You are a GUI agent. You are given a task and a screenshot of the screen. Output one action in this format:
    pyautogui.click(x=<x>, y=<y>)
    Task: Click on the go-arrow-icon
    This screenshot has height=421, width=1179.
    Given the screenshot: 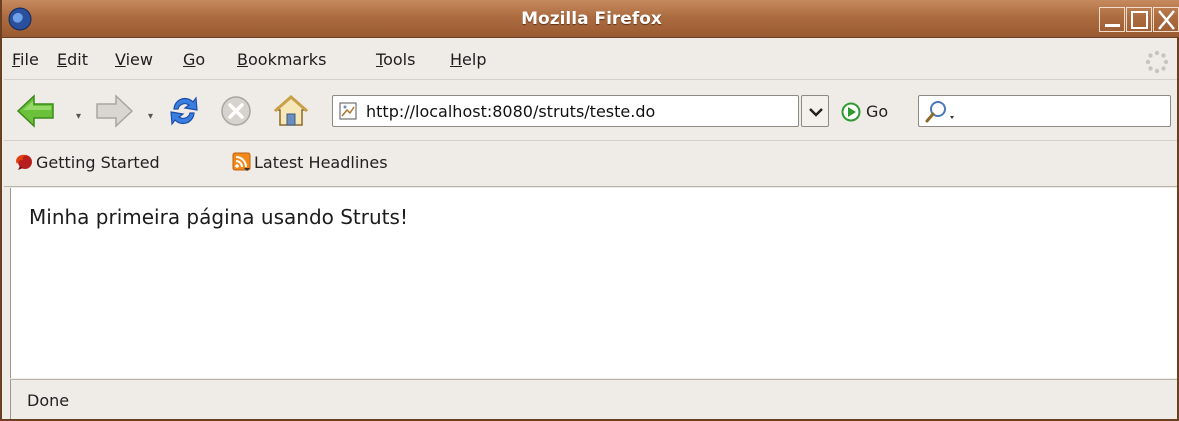 What is the action you would take?
    pyautogui.click(x=851, y=112)
    